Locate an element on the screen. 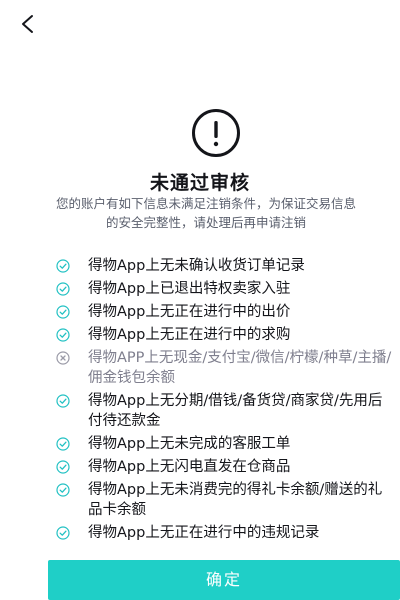 This screenshot has width=400, height=600. checklist-item: 得物App上无正在进行中的出价 is located at coordinates (226, 312).